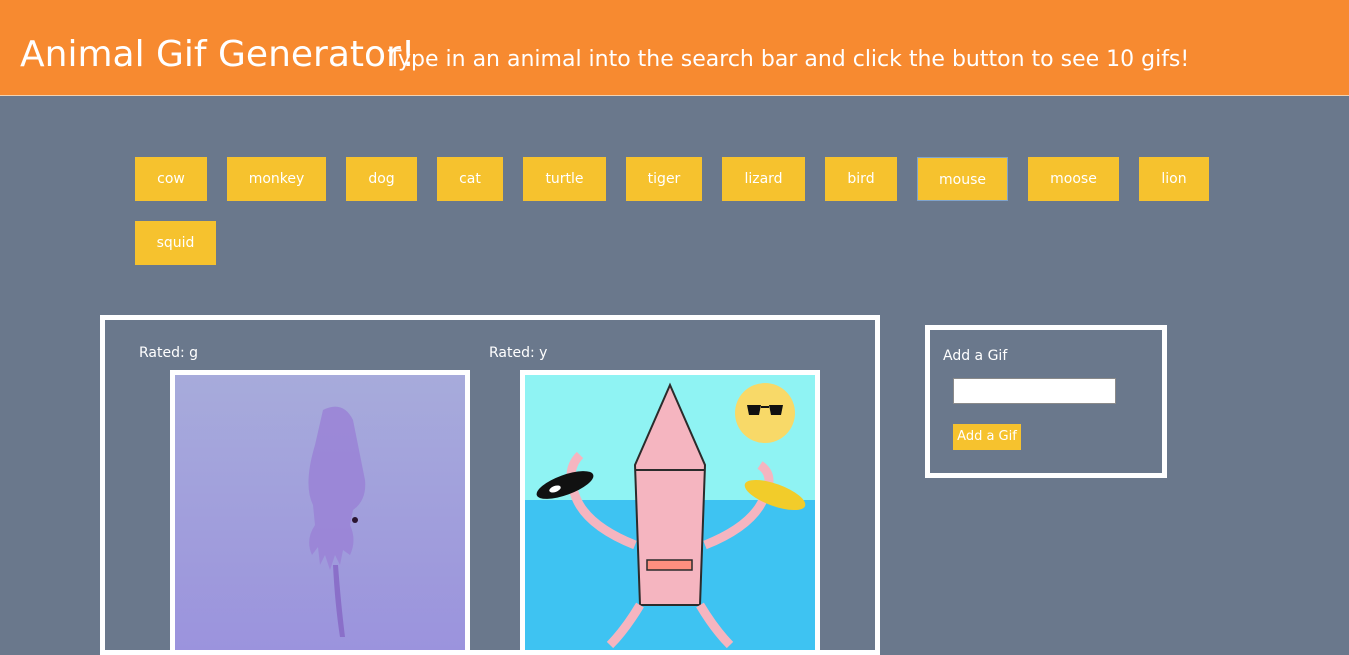 The image size is (1349, 655). I want to click on animal-button-lizard: lizard, so click(763, 179).